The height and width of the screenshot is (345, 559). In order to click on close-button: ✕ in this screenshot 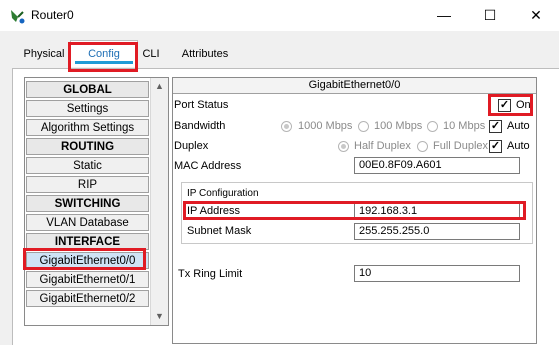, I will do `click(536, 15)`.